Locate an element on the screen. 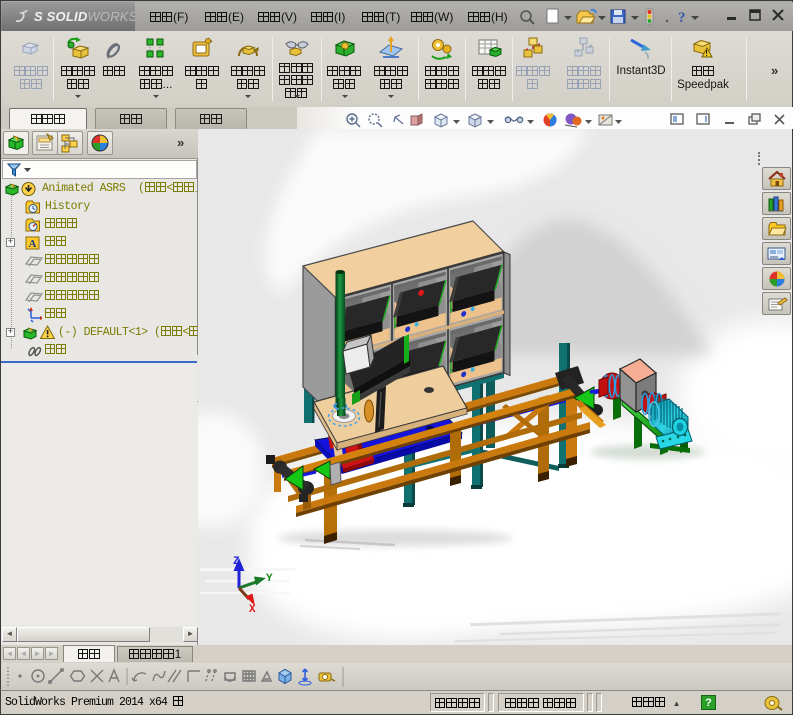  svg-text: X is located at coordinates (252, 610).